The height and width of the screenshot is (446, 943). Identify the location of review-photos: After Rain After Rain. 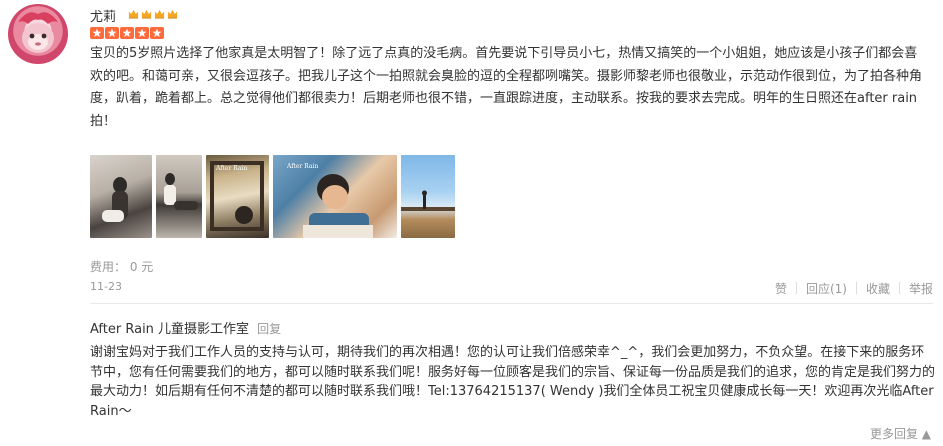
(272, 196).